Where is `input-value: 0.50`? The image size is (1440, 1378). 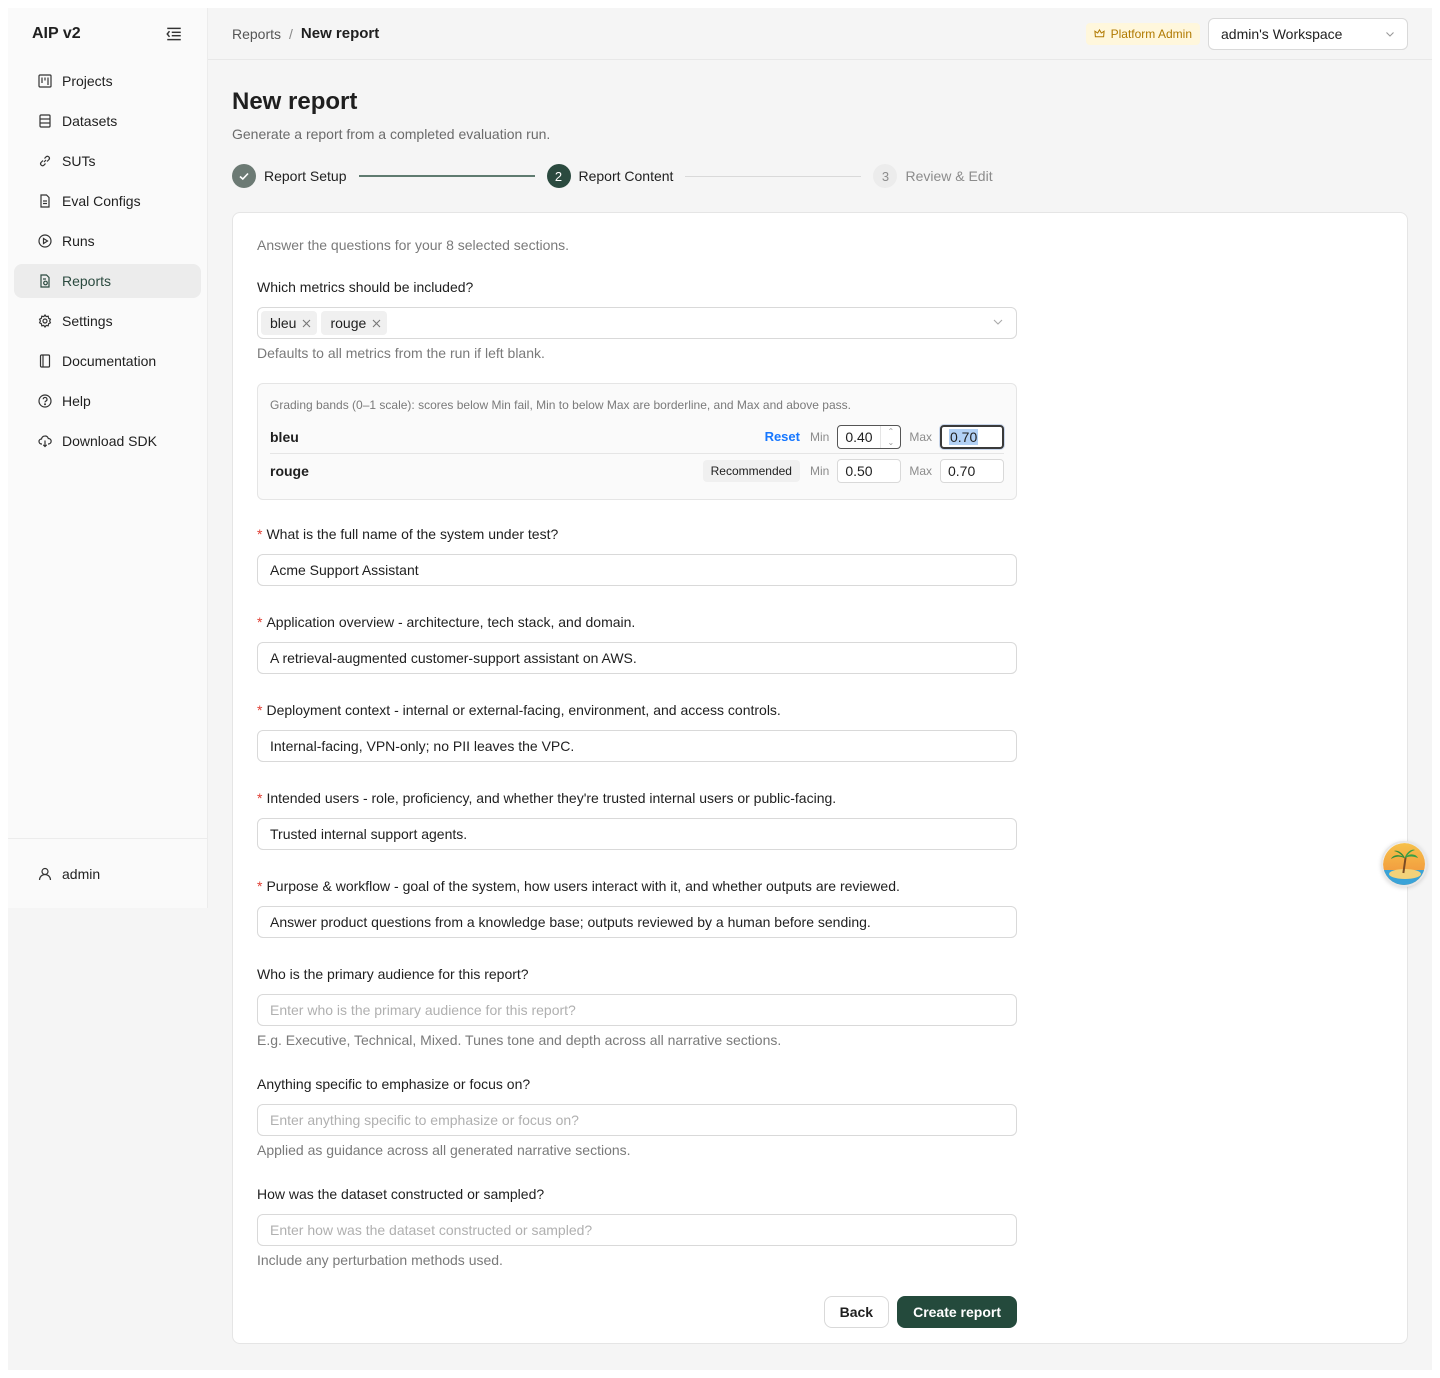
input-value: 0.50 is located at coordinates (859, 471).